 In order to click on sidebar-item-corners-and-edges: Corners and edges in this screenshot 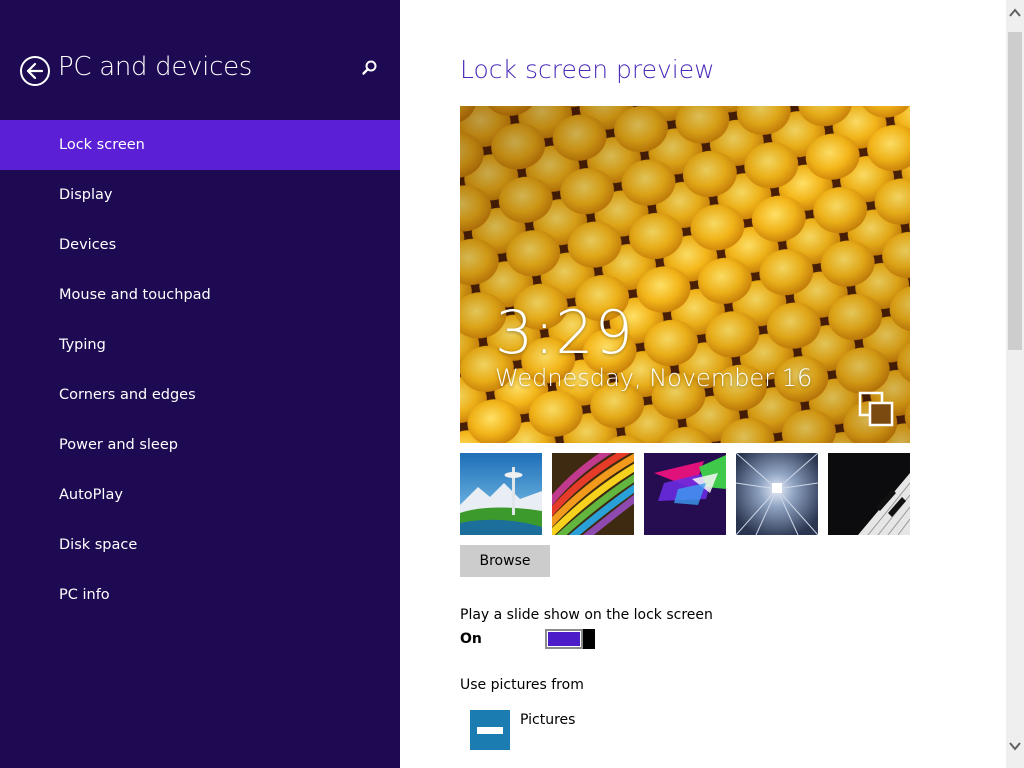, I will do `click(200, 395)`.